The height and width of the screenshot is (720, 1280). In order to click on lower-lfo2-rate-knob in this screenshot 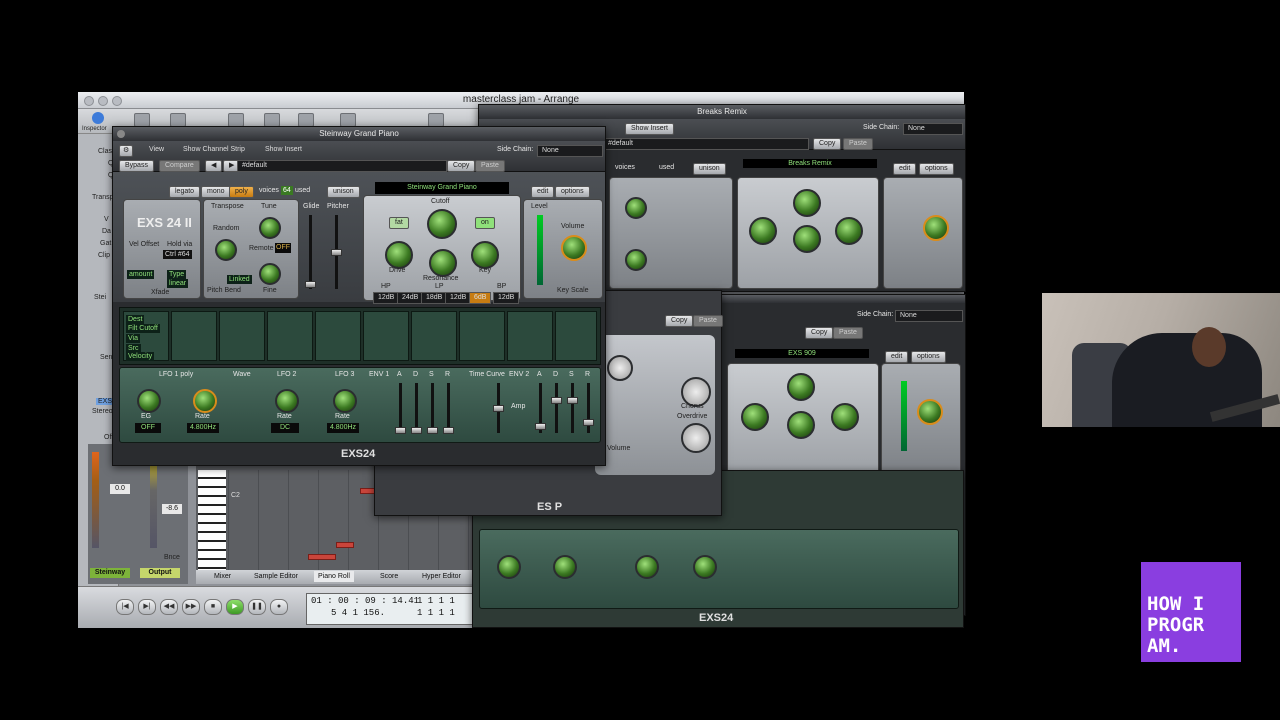, I will do `click(647, 567)`.